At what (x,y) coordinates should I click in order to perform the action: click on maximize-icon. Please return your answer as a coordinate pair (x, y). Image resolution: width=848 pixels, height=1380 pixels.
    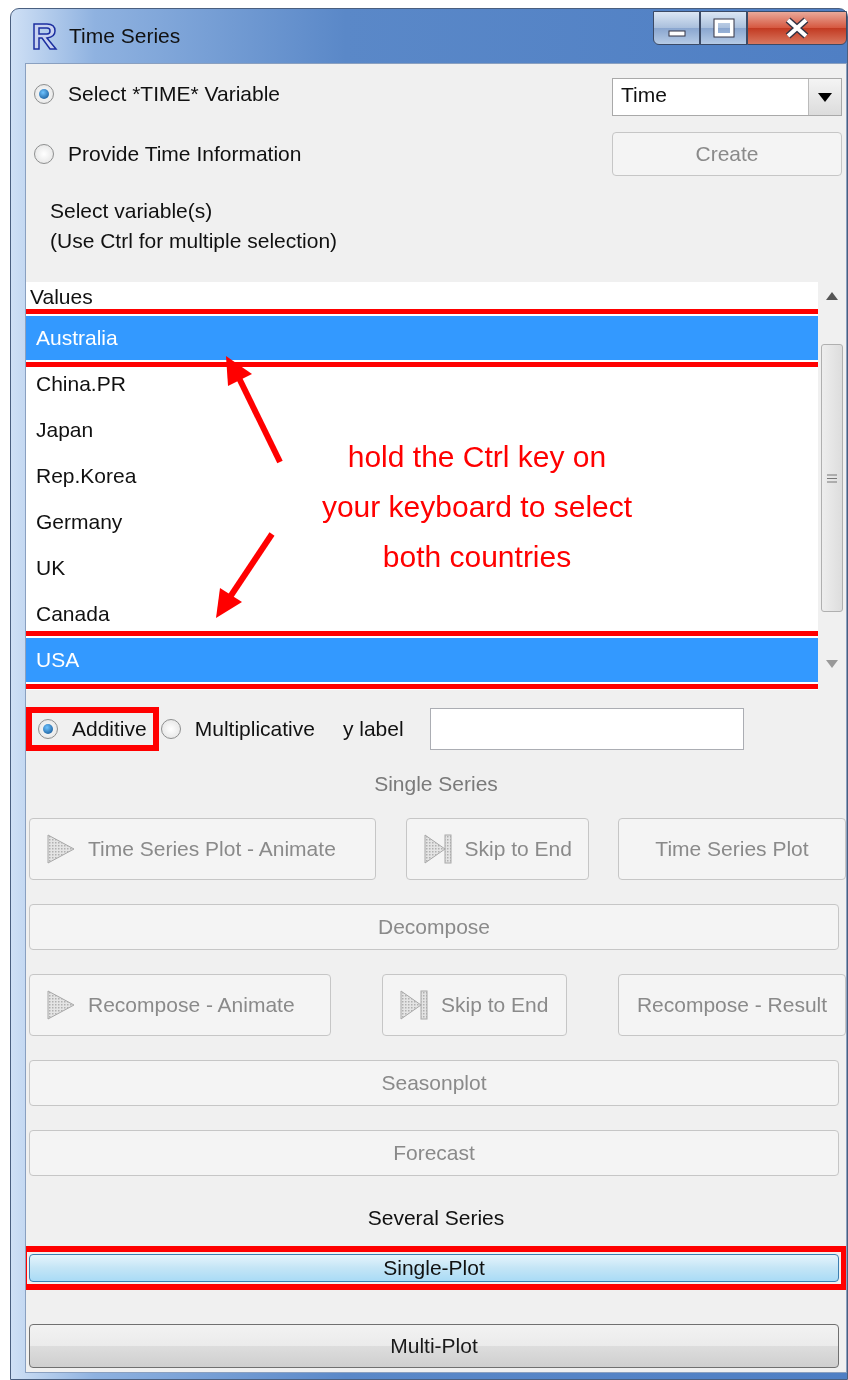
    Looking at the image, I should click on (723, 28).